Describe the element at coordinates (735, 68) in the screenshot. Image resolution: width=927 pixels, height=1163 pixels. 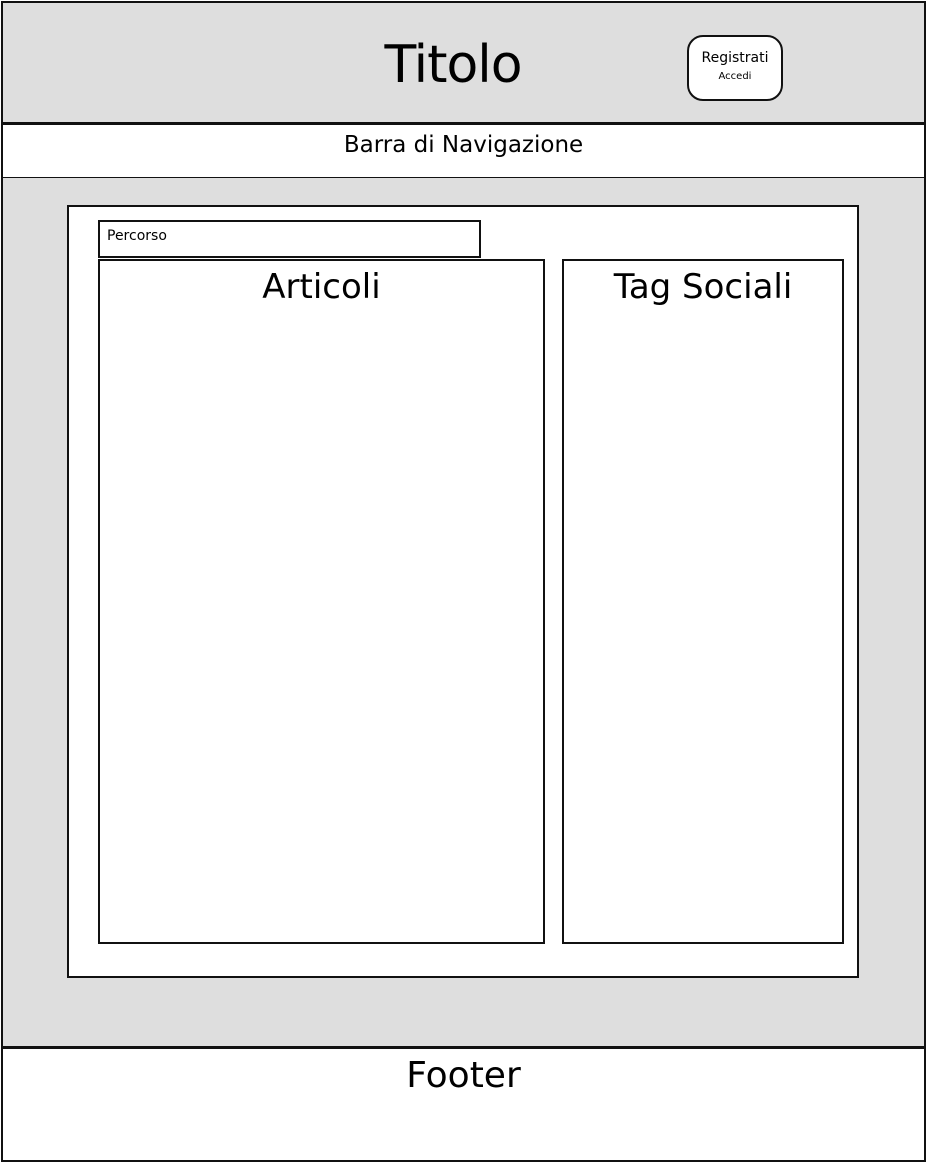
I see `auth-box: Registrati Accedi` at that location.